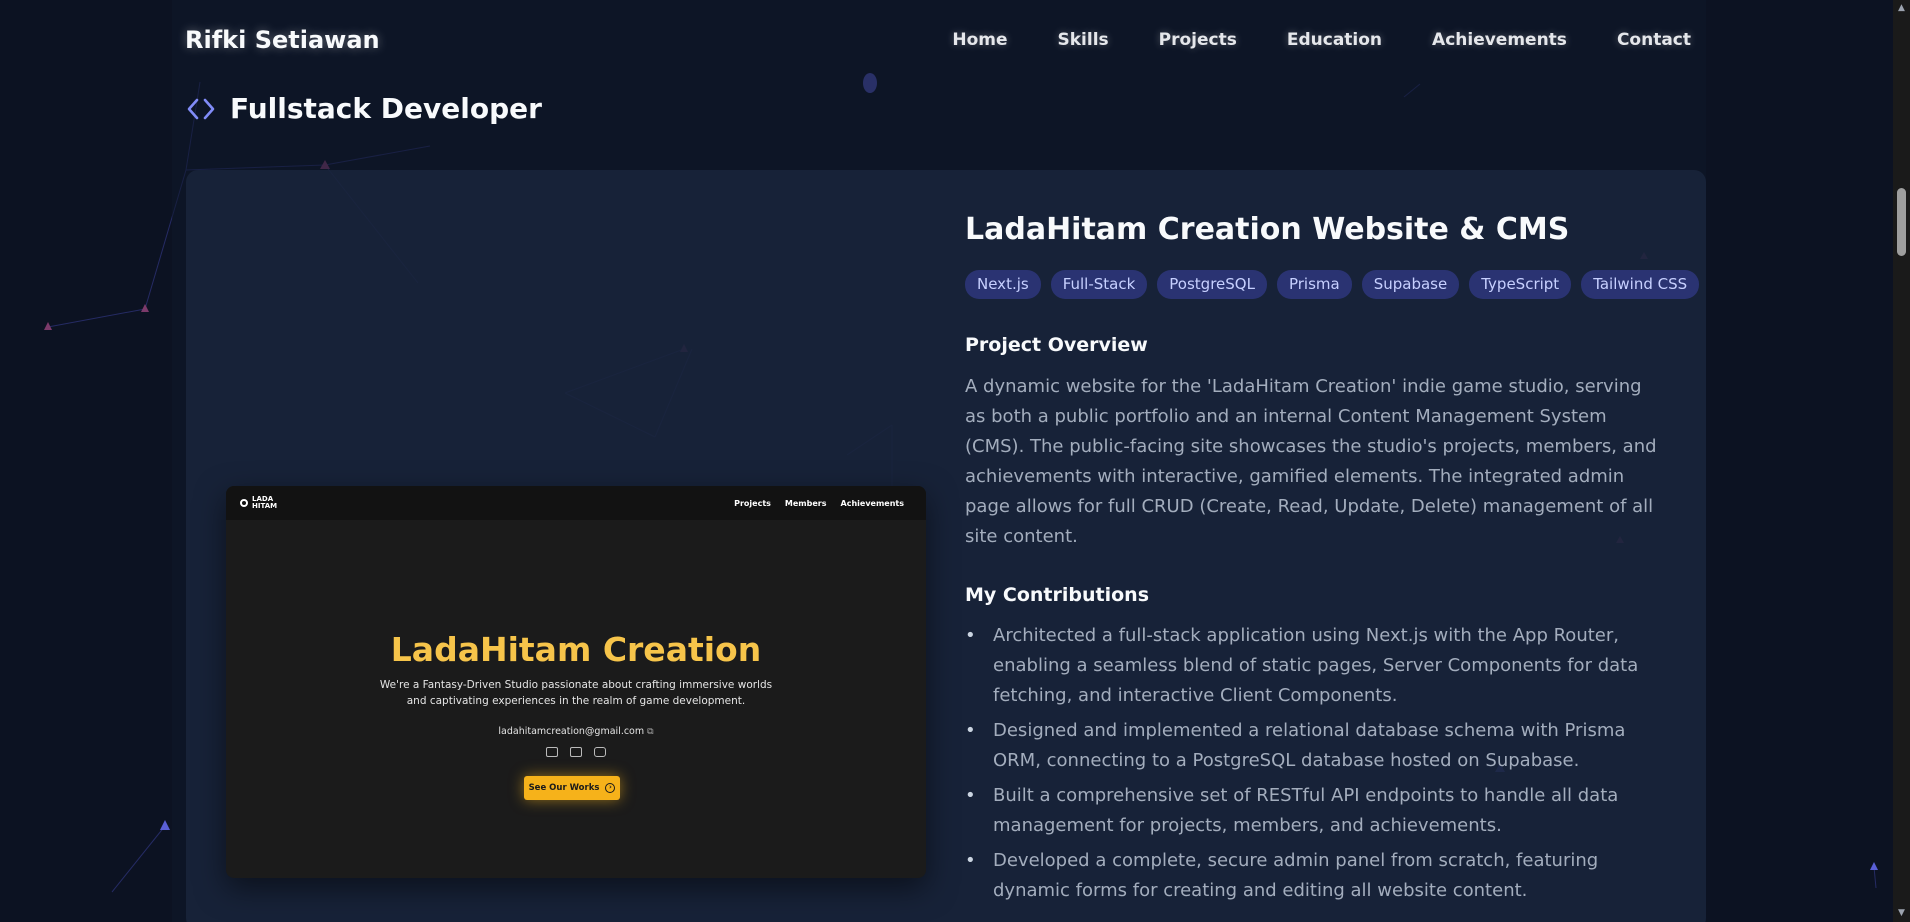 This screenshot has height=922, width=1910. What do you see at coordinates (872, 503) in the screenshot?
I see `preview-nav-achievements: Achievements` at bounding box center [872, 503].